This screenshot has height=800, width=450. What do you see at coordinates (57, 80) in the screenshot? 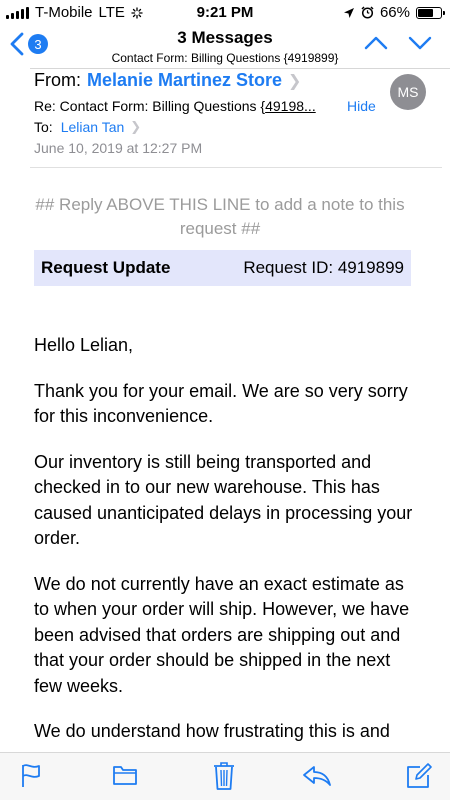
I see `from-label: From:` at bounding box center [57, 80].